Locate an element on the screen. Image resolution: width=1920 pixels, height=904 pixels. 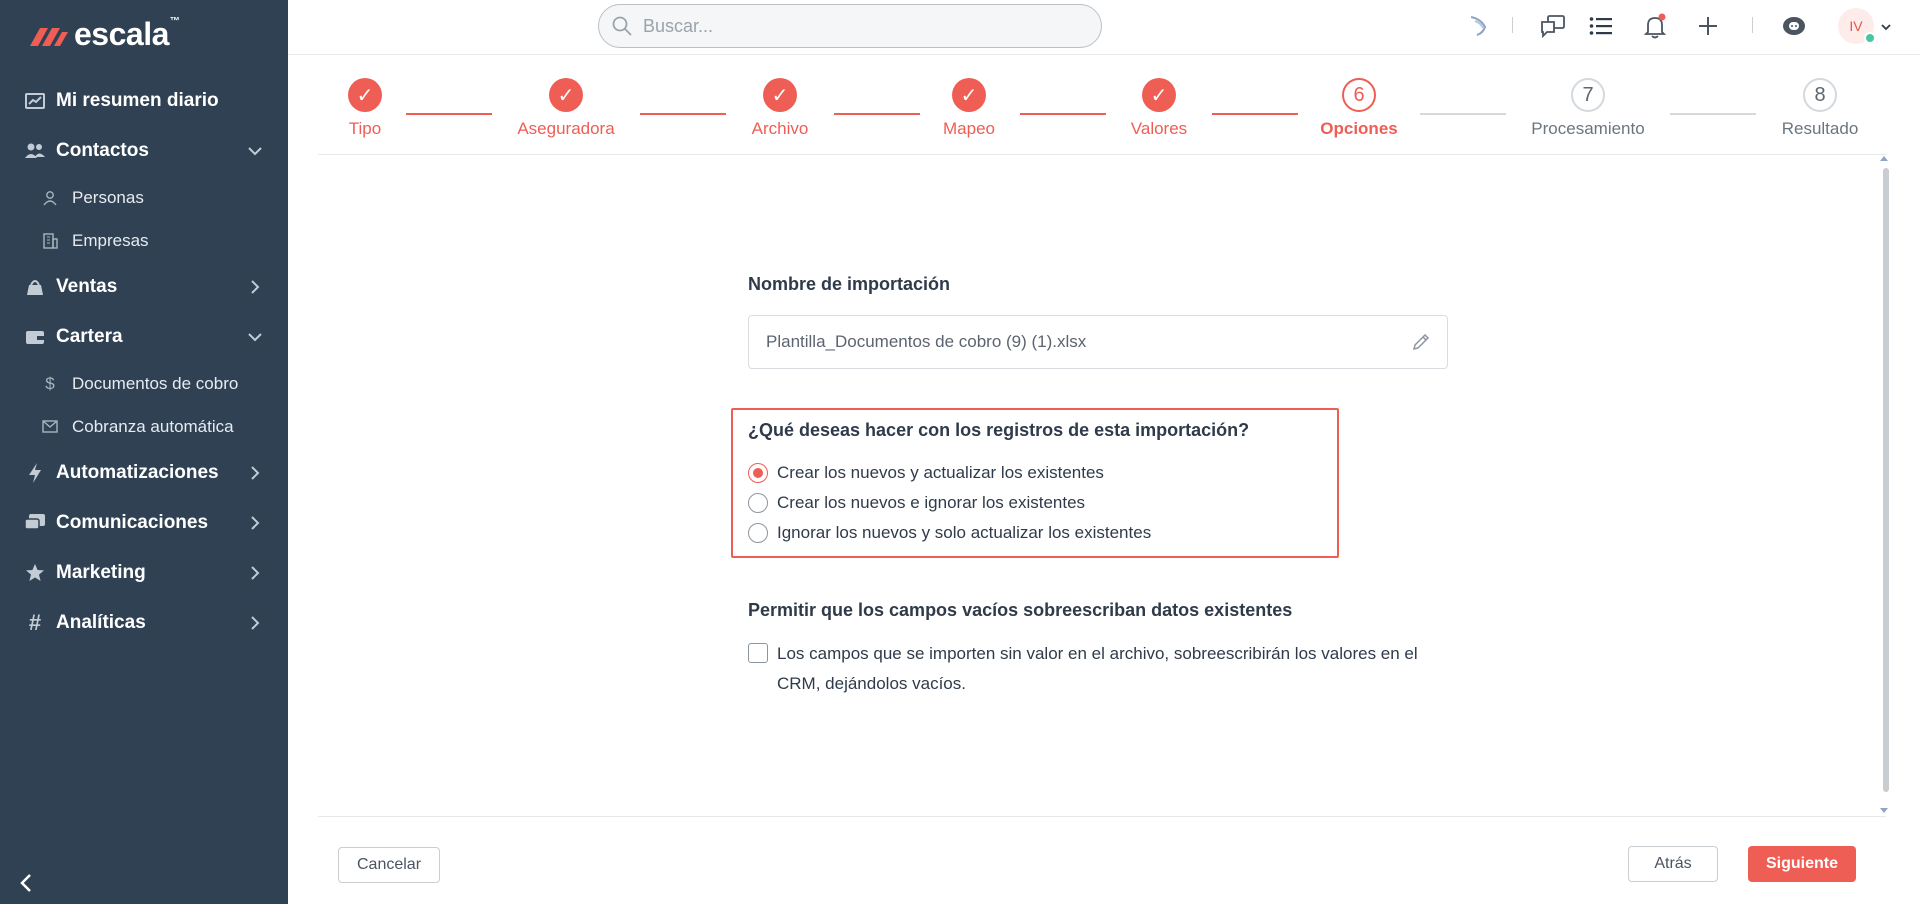
step-procesamiento: 7 Procesamiento is located at coordinates (1588, 108).